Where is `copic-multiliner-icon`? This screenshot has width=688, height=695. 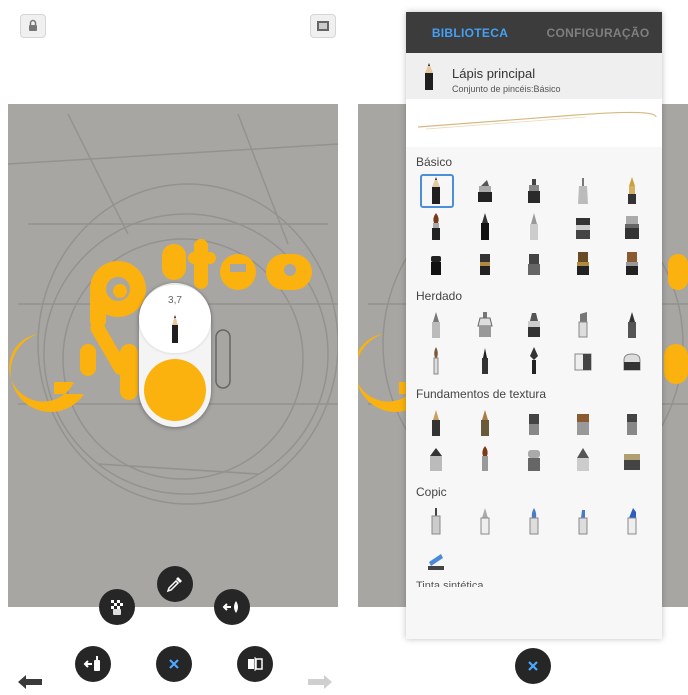 copic-multiliner-icon is located at coordinates (436, 521).